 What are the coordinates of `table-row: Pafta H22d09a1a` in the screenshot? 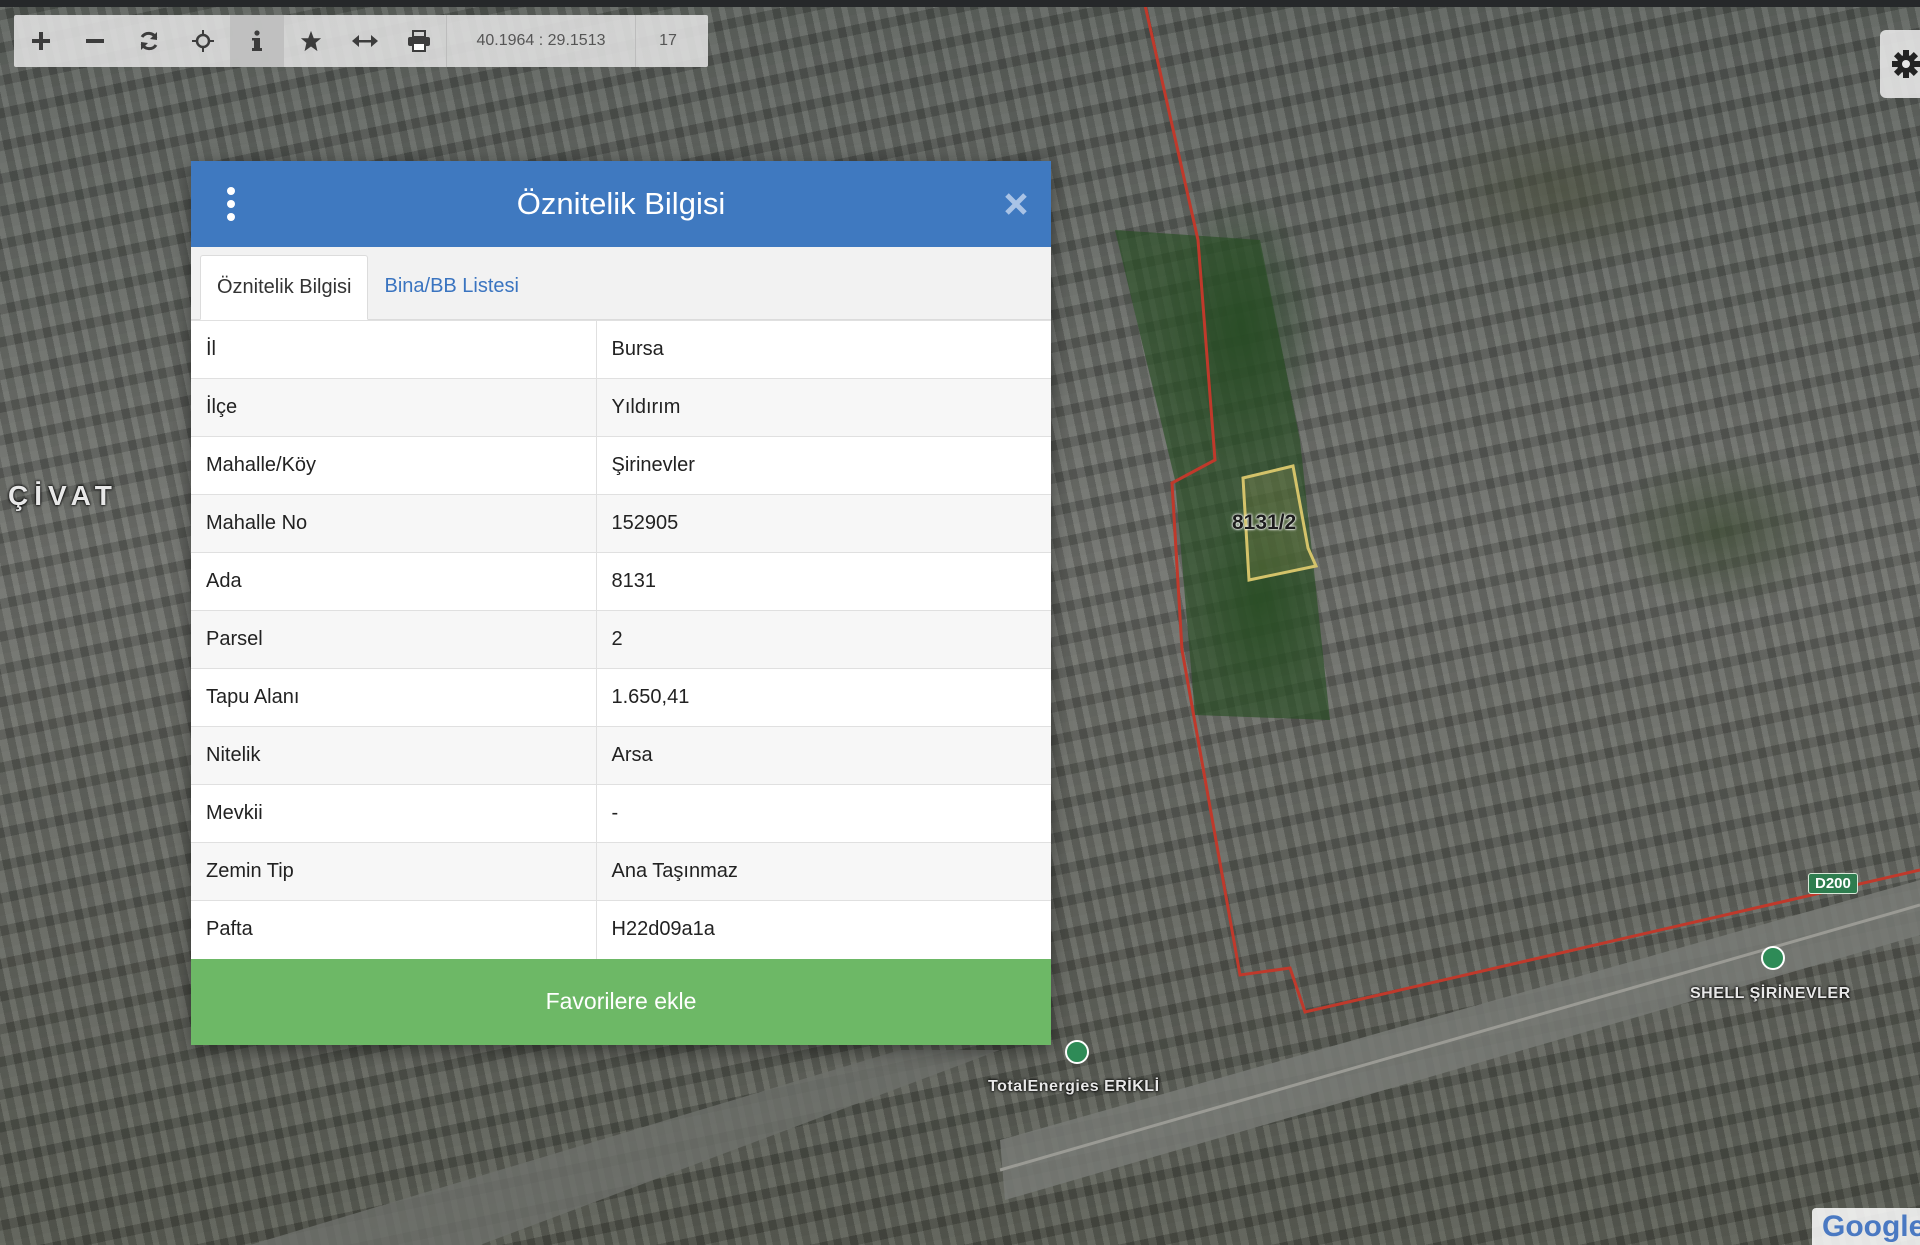 It's located at (621, 929).